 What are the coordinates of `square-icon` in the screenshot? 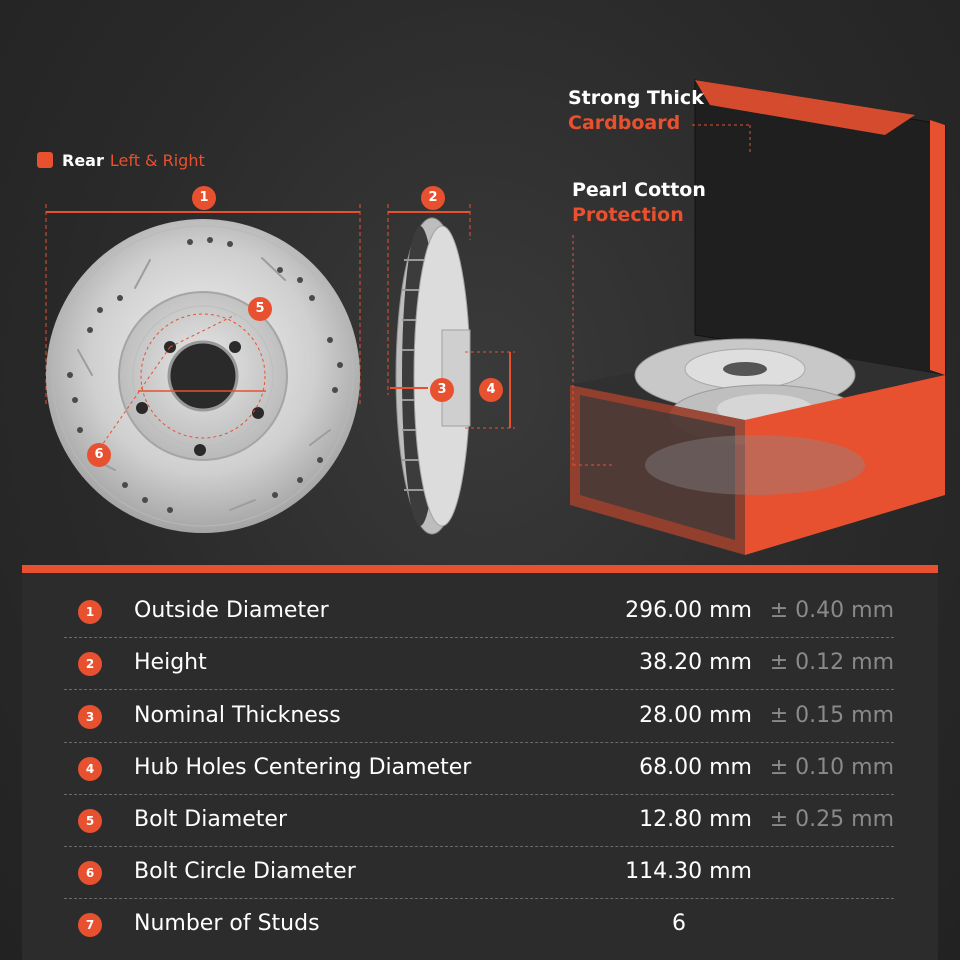 It's located at (45, 160).